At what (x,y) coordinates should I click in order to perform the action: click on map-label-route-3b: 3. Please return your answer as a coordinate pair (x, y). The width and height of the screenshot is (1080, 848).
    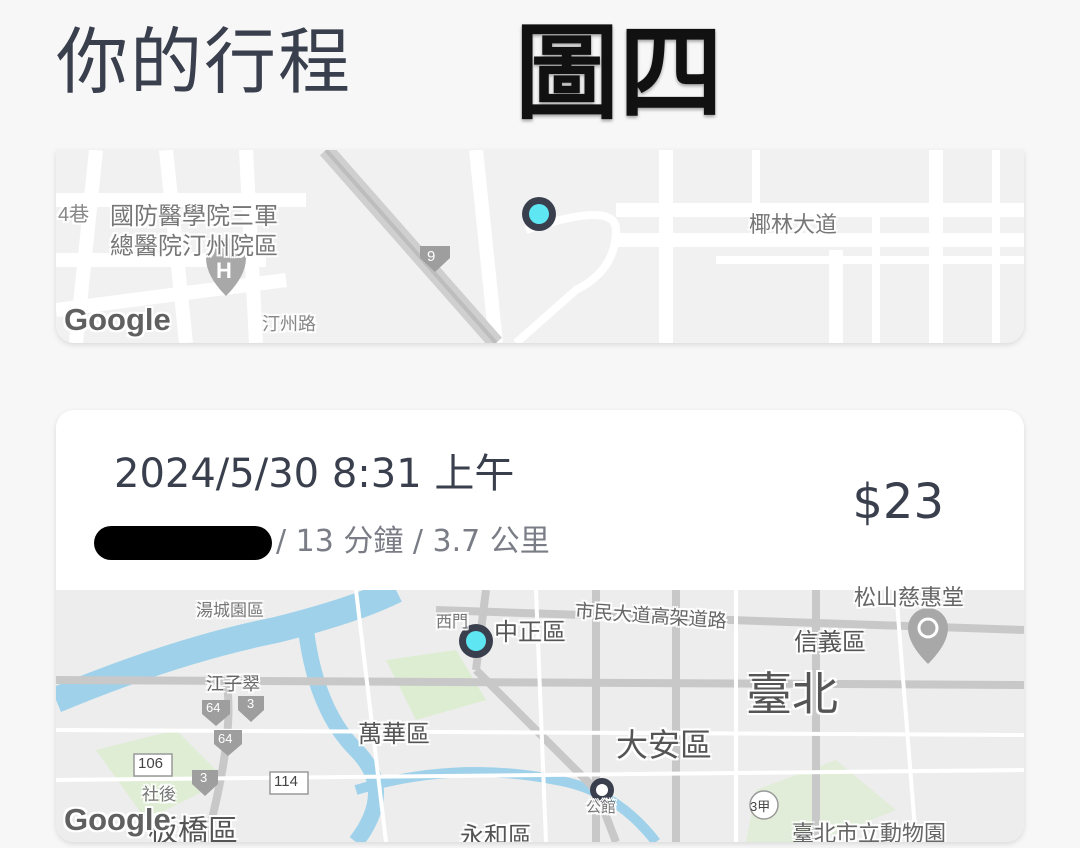
    Looking at the image, I should click on (204, 777).